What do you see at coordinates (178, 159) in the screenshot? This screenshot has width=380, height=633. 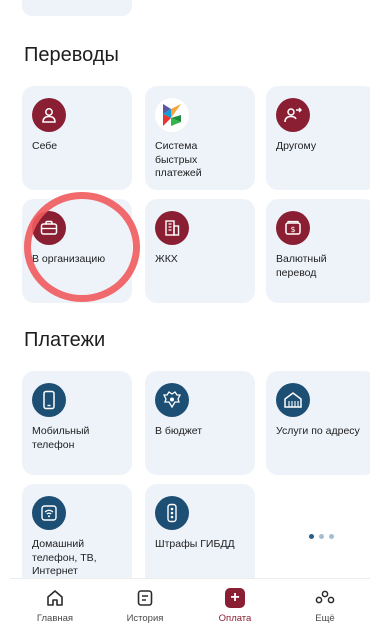 I see `tile-label: Система быстрых платежей` at bounding box center [178, 159].